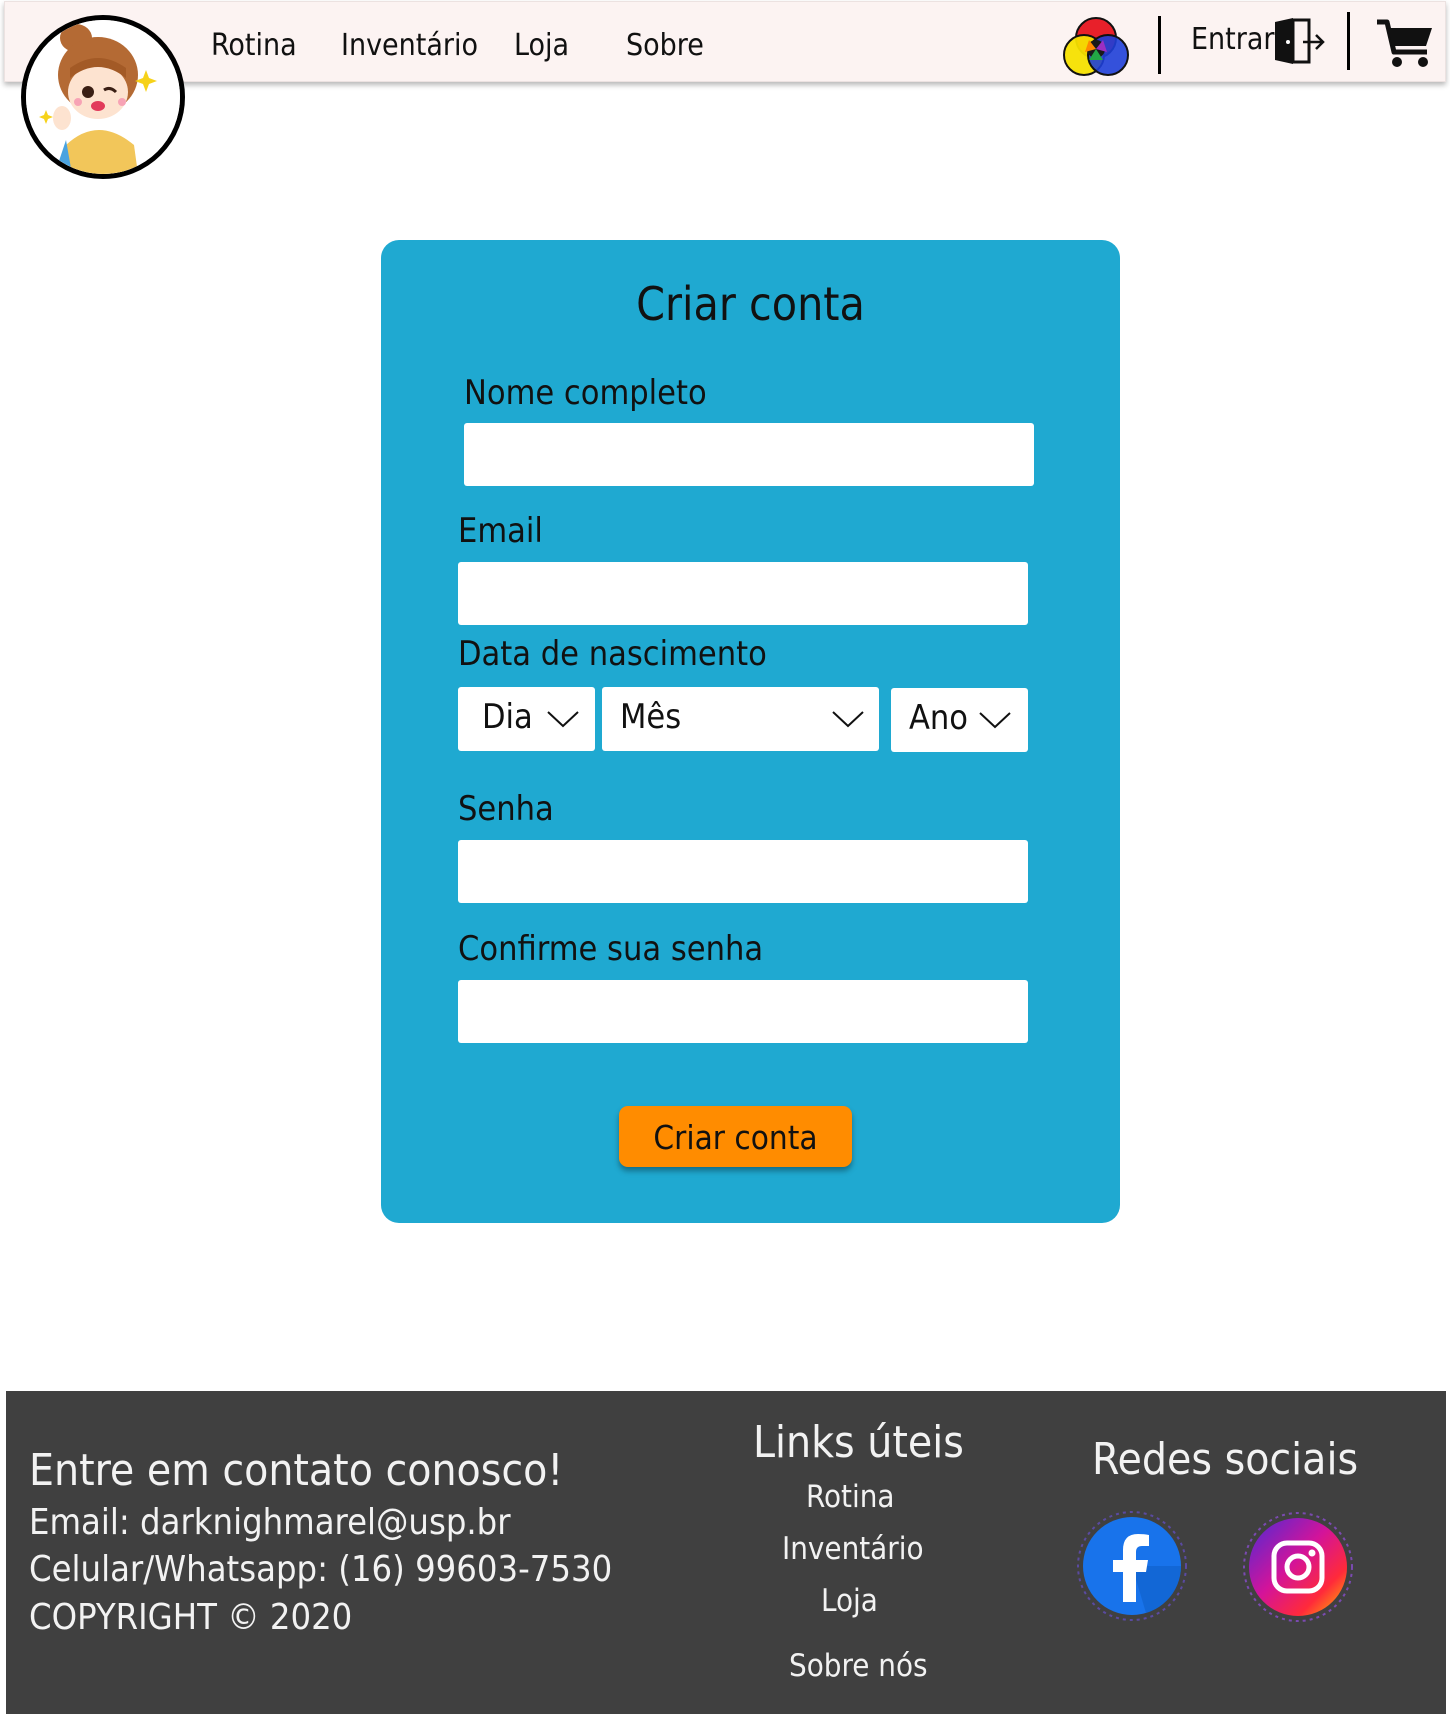 This screenshot has width=1450, height=1714. What do you see at coordinates (858, 1666) in the screenshot?
I see `footer-link-sobre-nos: Sobre nós` at bounding box center [858, 1666].